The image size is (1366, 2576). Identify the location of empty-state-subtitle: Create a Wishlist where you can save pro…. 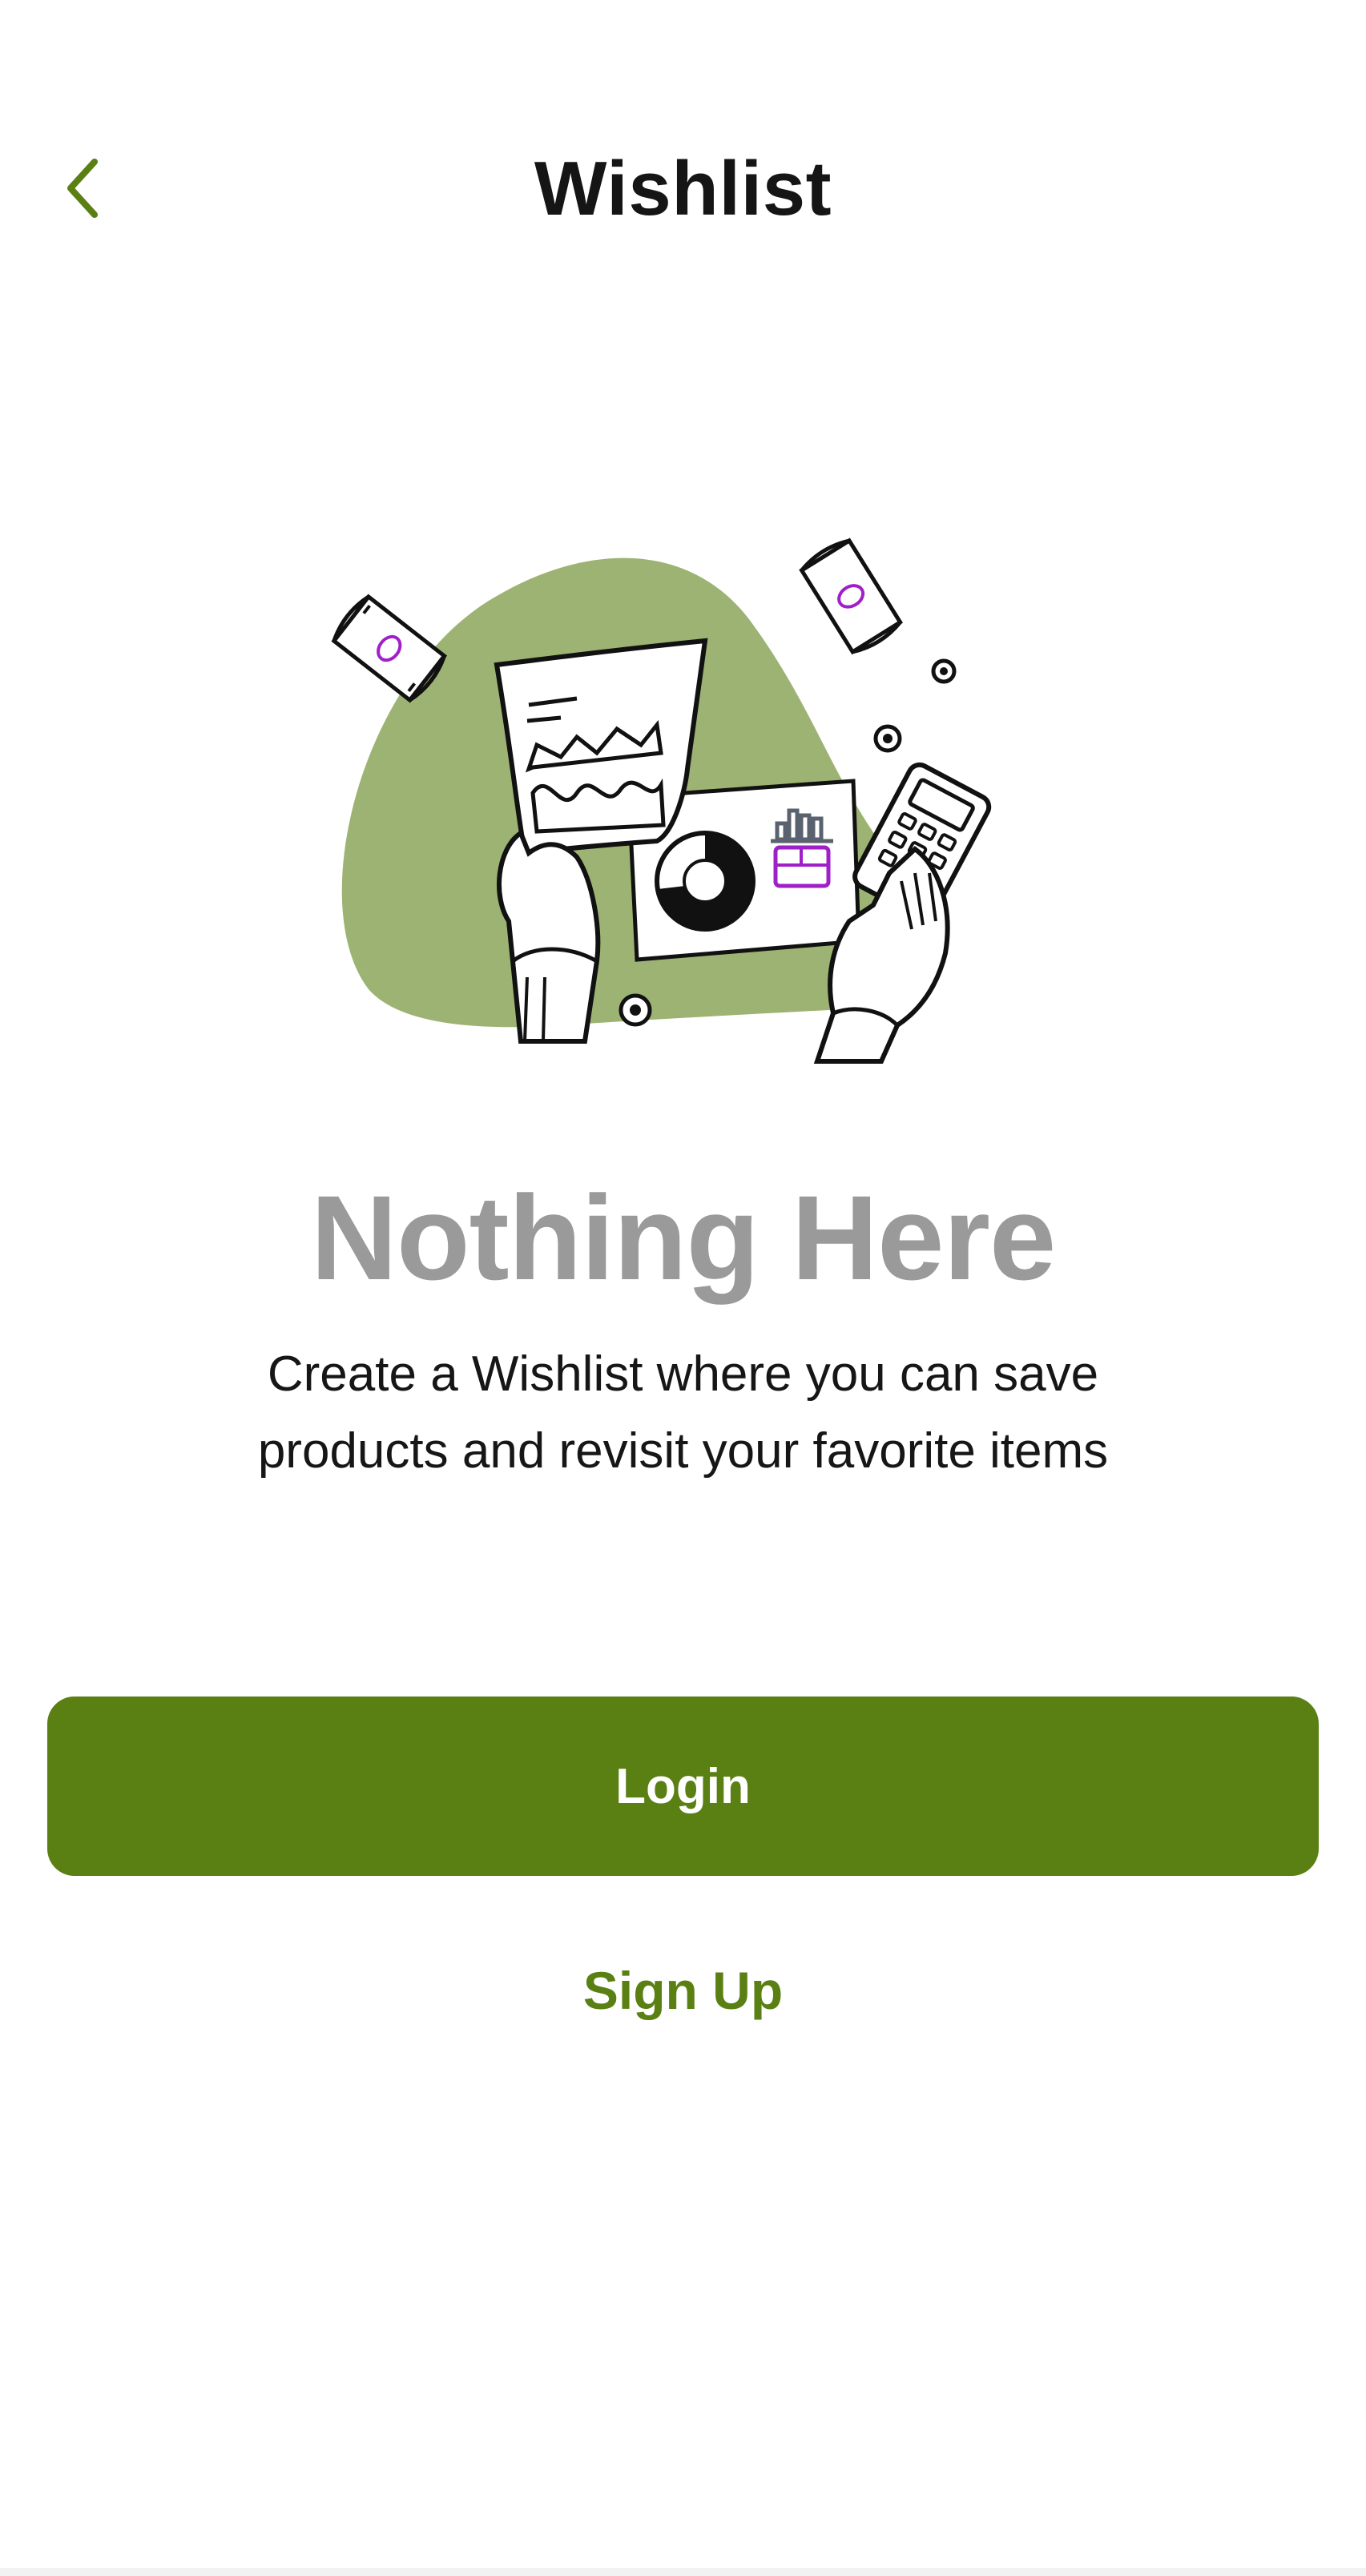
(683, 1412).